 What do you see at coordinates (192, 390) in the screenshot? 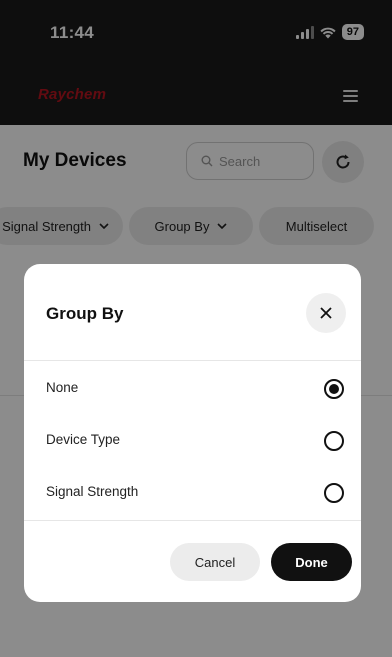
I see `option-none: None` at bounding box center [192, 390].